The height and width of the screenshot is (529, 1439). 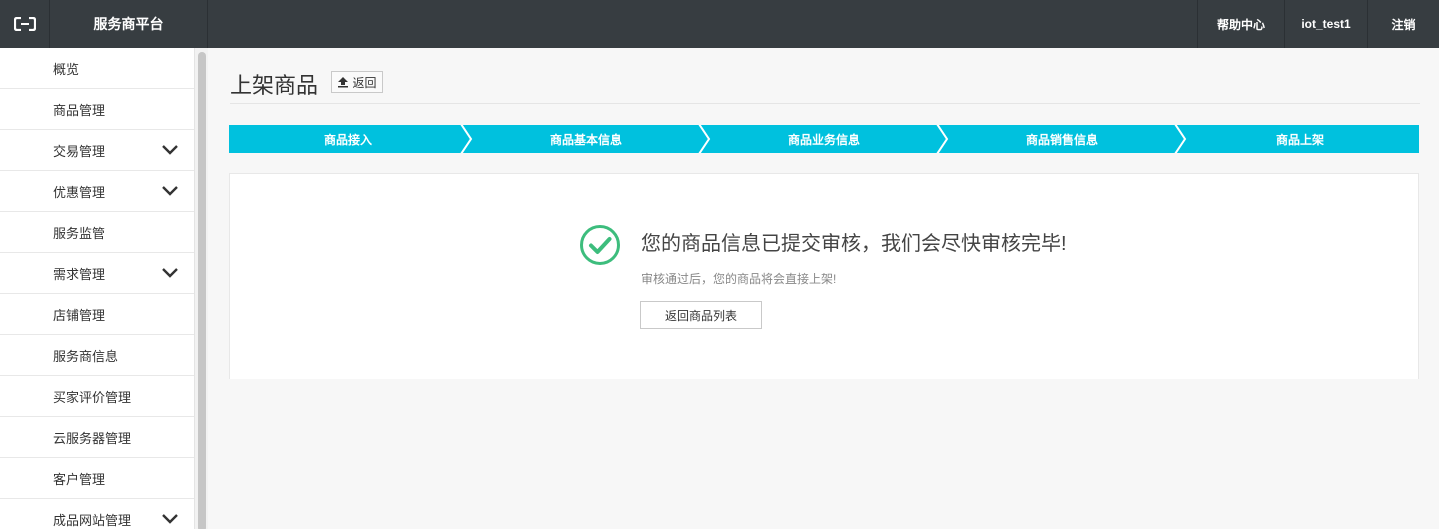 I want to click on logout-link: 注销, so click(x=1403, y=24).